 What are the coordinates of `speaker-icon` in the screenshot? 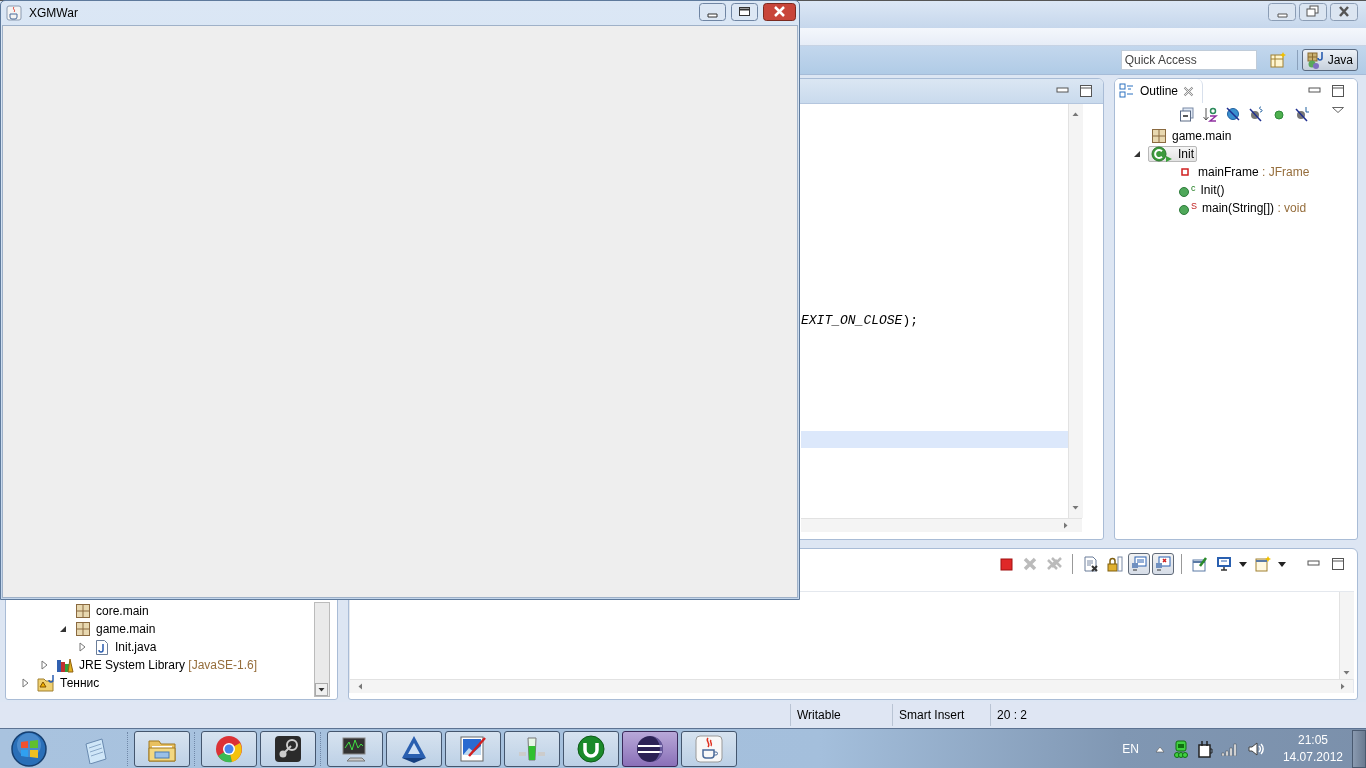 It's located at (1255, 748).